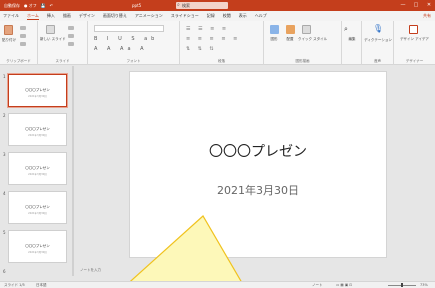 The height and width of the screenshot is (288, 435). What do you see at coordinates (53, 39) in the screenshot?
I see `new-slide-button: 新しい スライド` at bounding box center [53, 39].